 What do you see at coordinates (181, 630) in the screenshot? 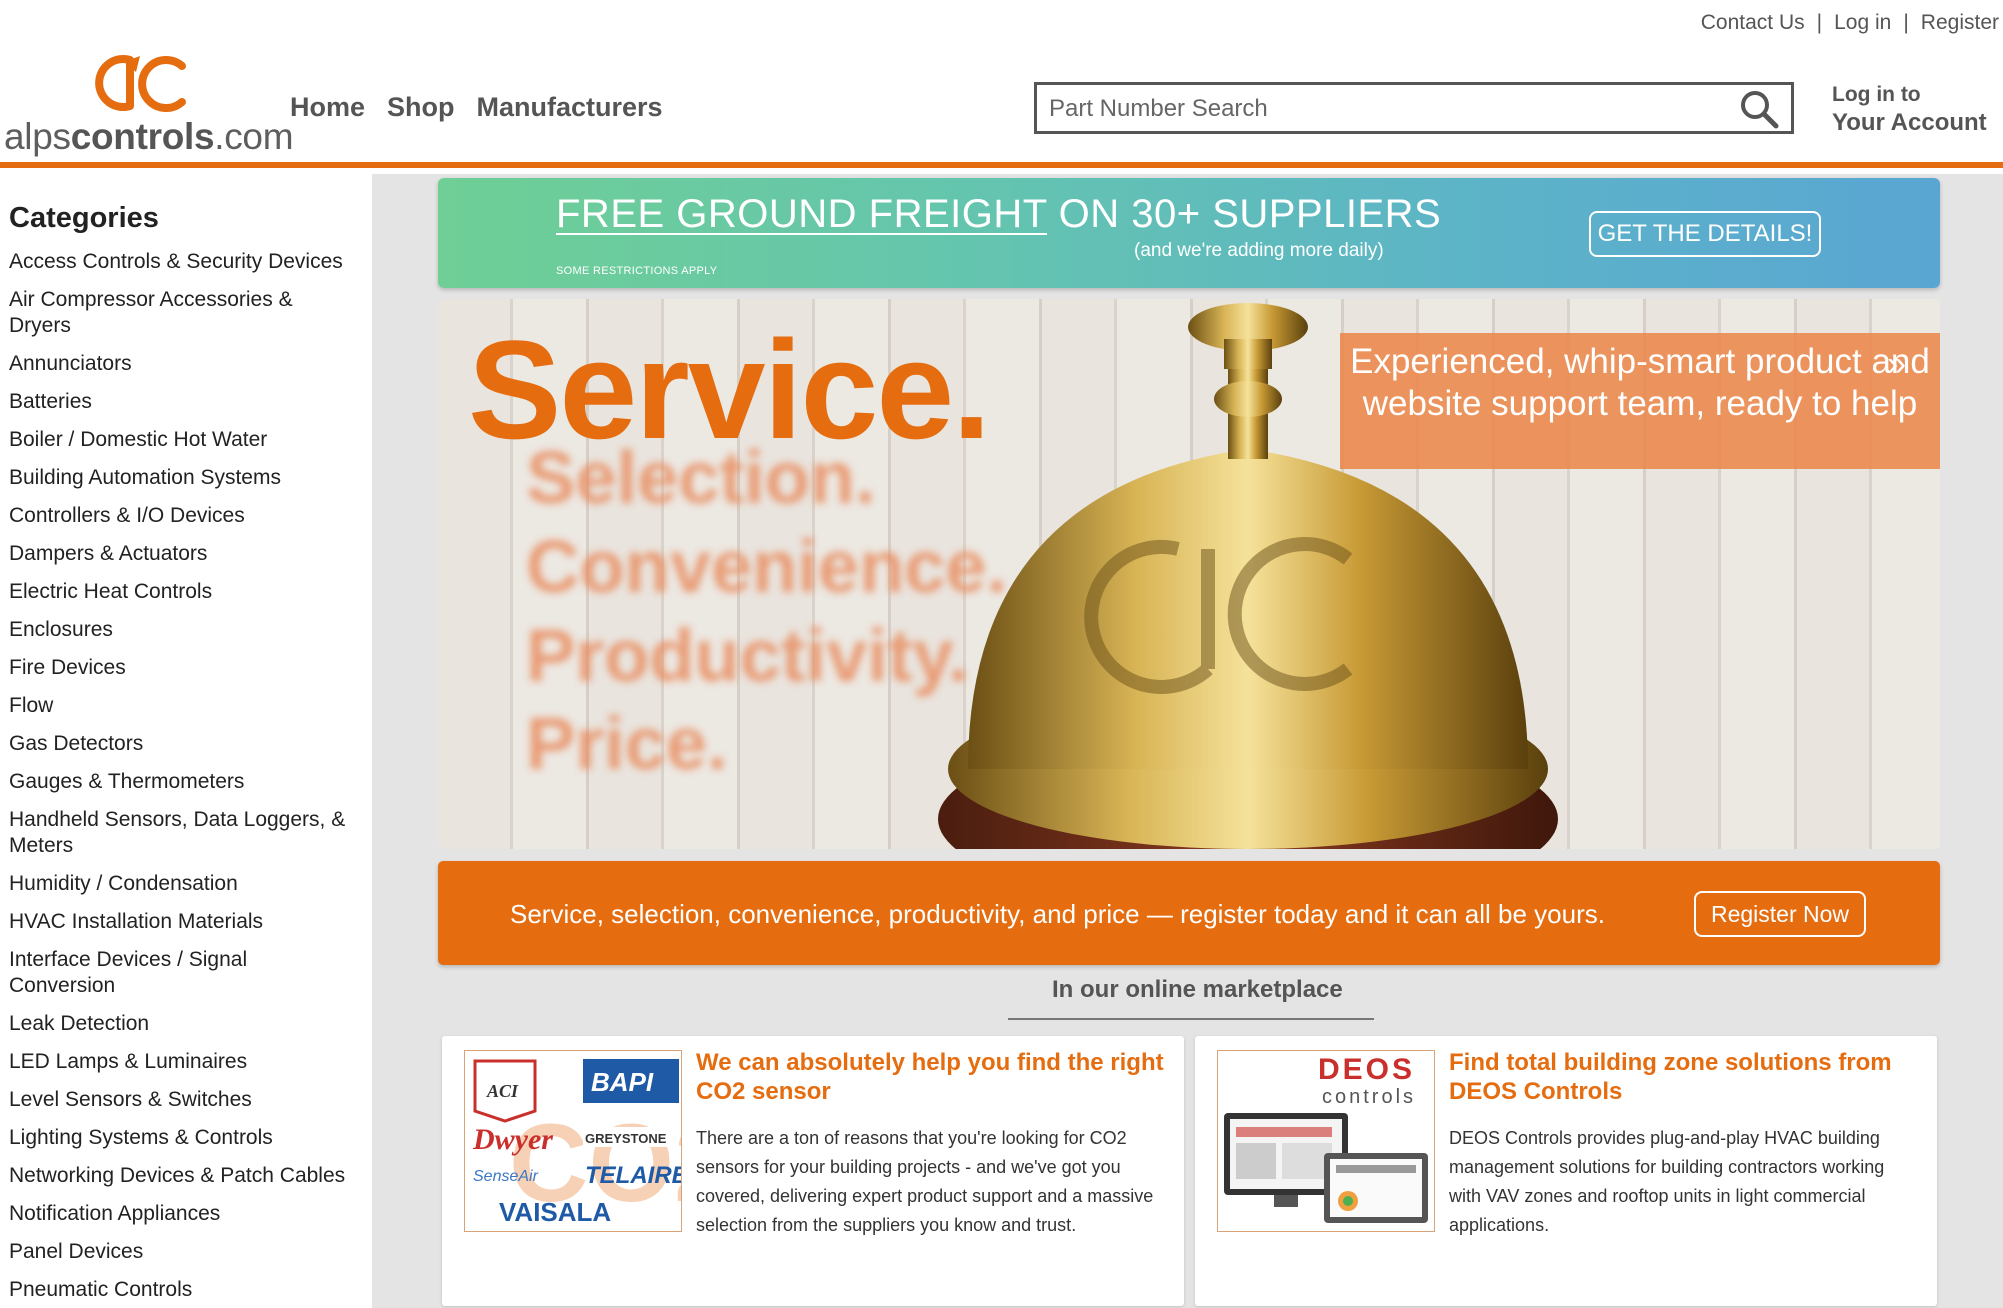
I see `category-link: Enclosures` at bounding box center [181, 630].